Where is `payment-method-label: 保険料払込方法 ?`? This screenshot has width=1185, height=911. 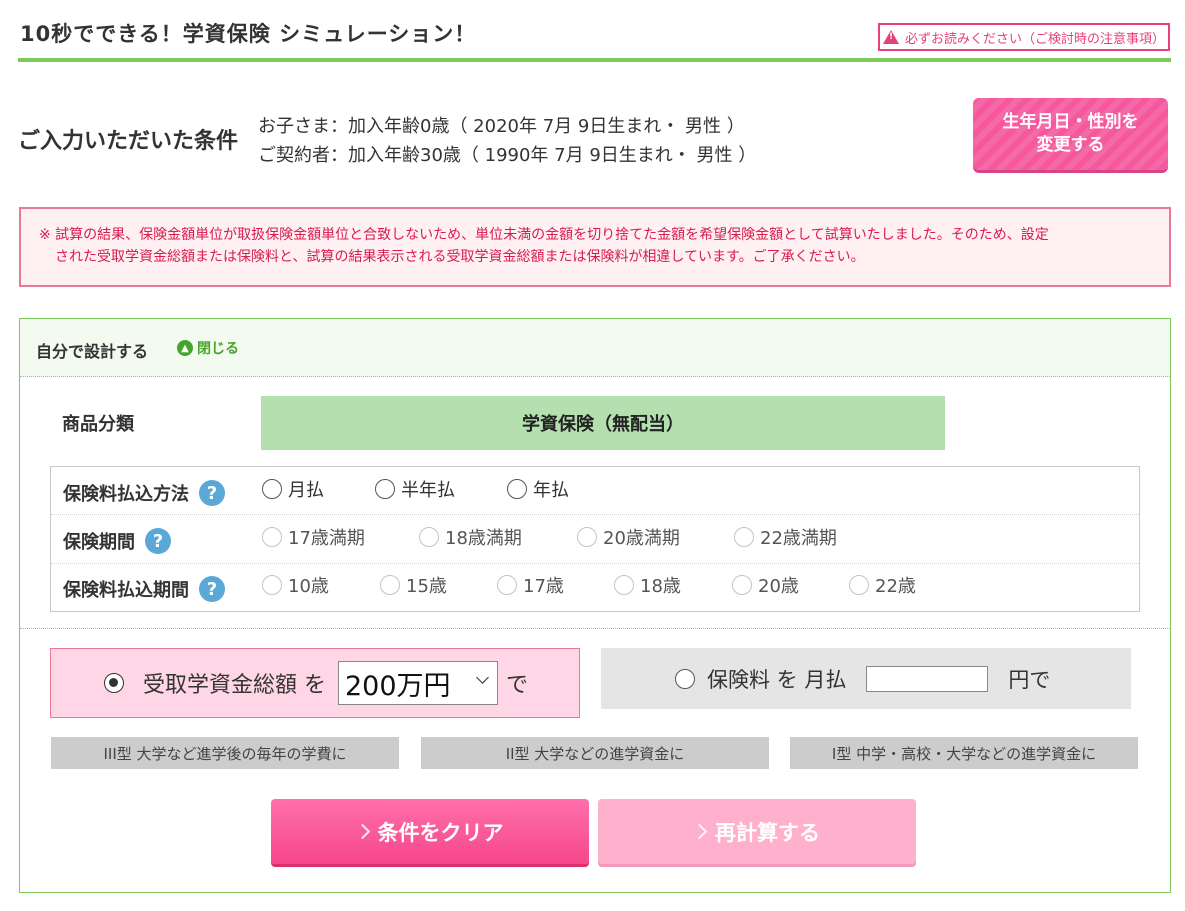
payment-method-label: 保険料払込方法 ? is located at coordinates (144, 493).